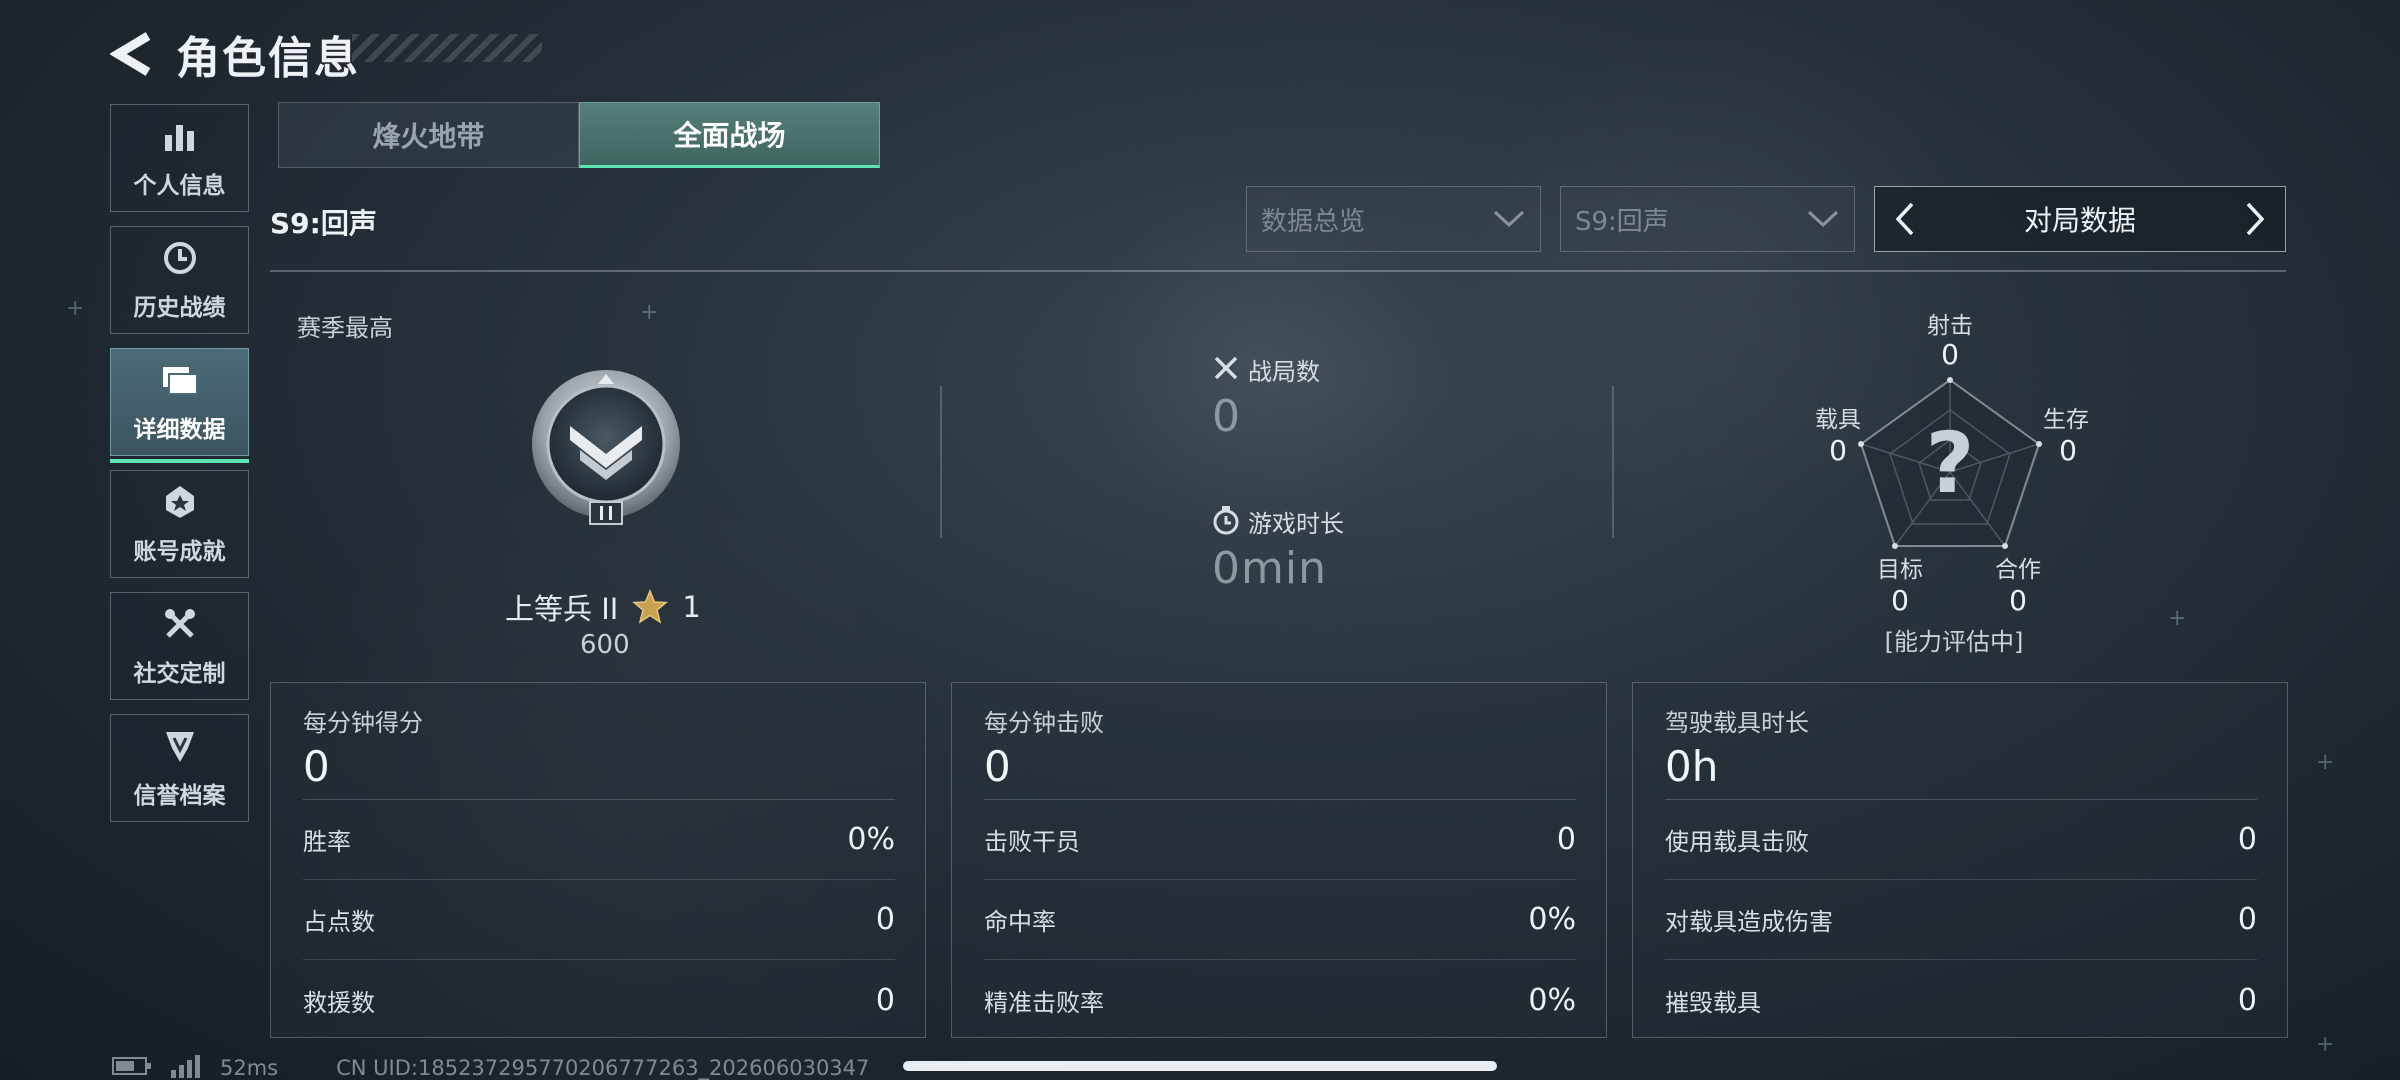 The height and width of the screenshot is (1080, 2400). I want to click on tools-wrench-icon, so click(180, 624).